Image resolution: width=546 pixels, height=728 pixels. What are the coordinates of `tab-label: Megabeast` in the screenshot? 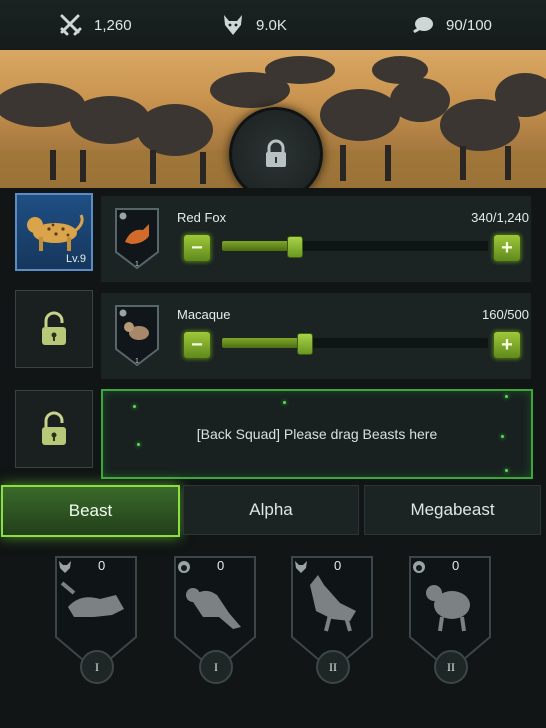 It's located at (452, 509).